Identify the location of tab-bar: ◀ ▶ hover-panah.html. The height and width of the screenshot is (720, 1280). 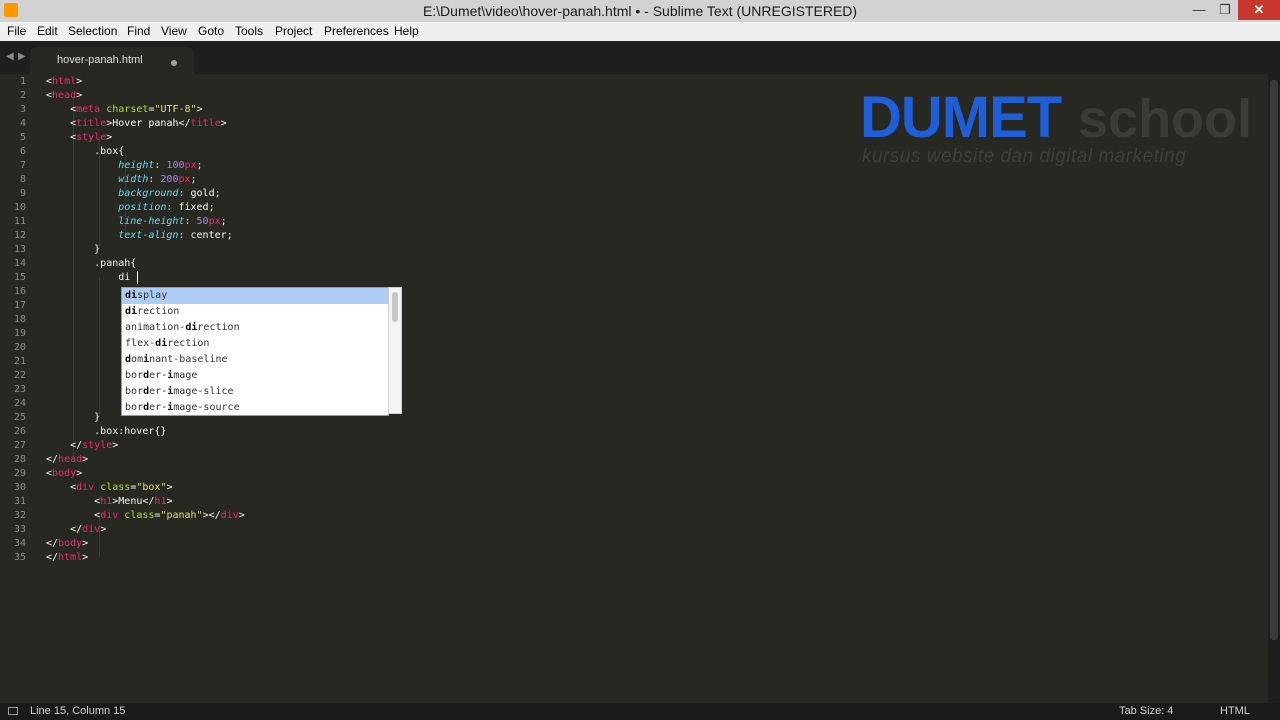
(640, 57).